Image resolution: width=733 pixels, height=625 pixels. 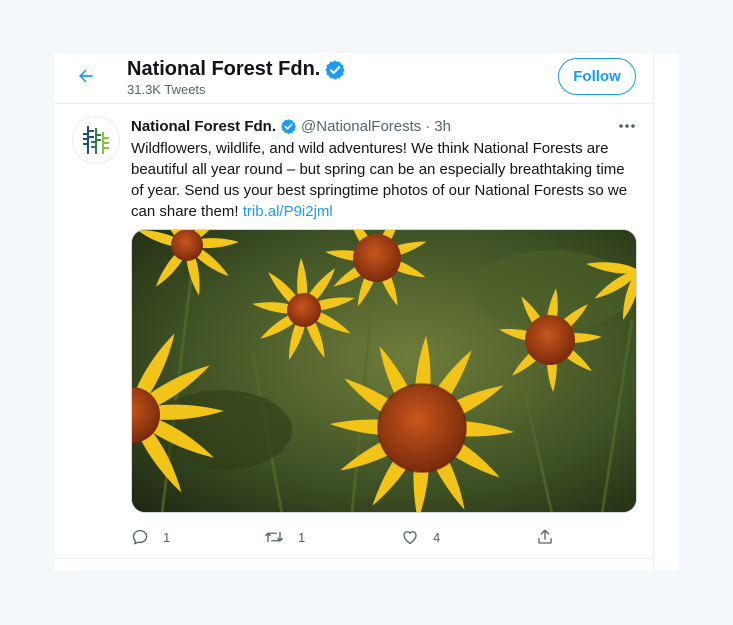 I want to click on follow-button: Follow, so click(x=597, y=76).